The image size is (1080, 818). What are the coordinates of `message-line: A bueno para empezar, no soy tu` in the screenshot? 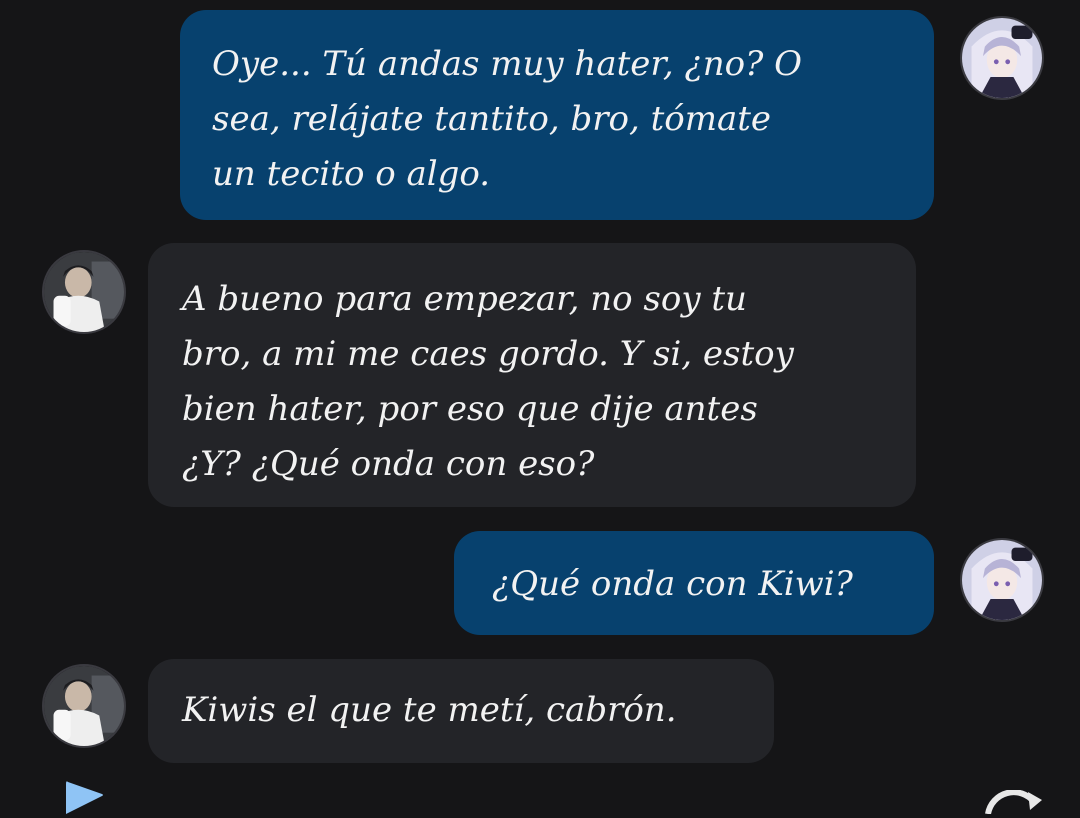 It's located at (464, 299).